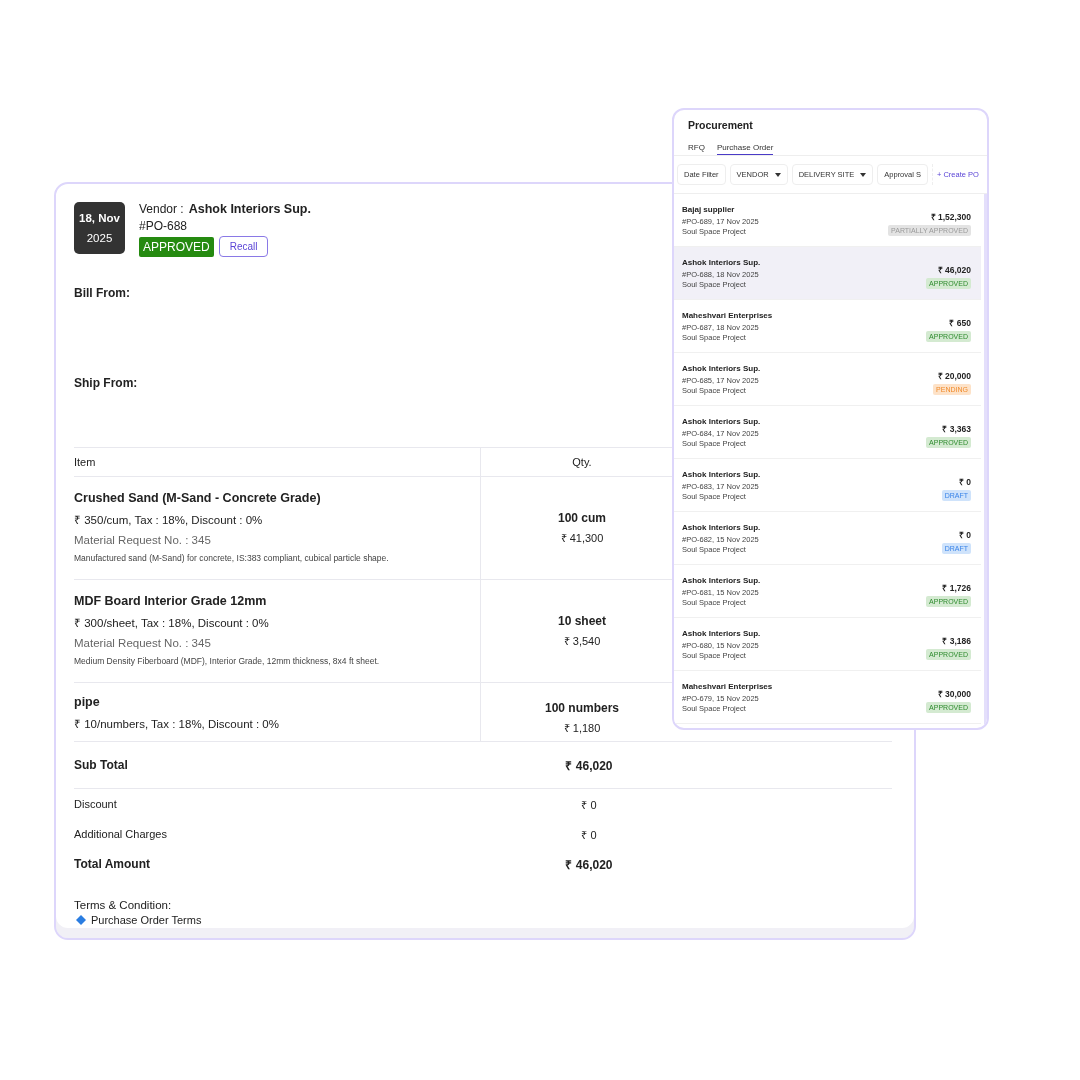  I want to click on total-label: Sub Total, so click(101, 765).